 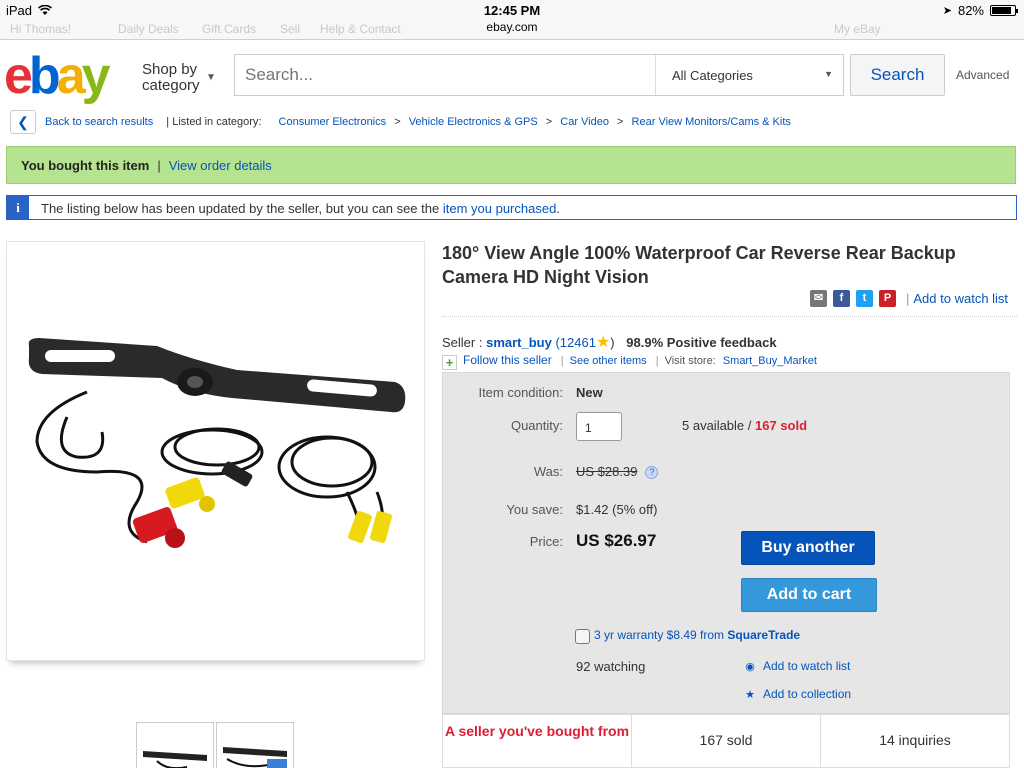 What do you see at coordinates (659, 635) in the screenshot?
I see `warranty-text: 3 yr warranty $8.49 from` at bounding box center [659, 635].